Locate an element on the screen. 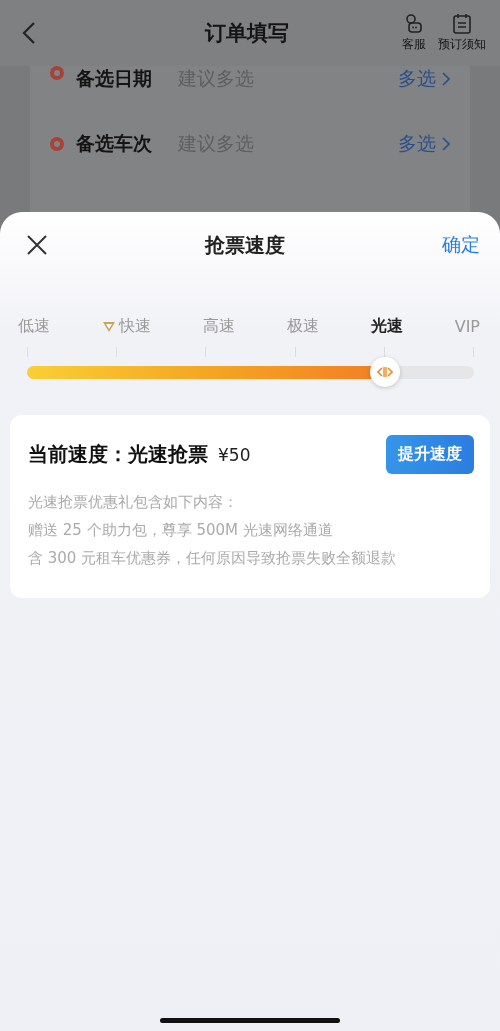  speed-option: 快速 is located at coordinates (126, 326).